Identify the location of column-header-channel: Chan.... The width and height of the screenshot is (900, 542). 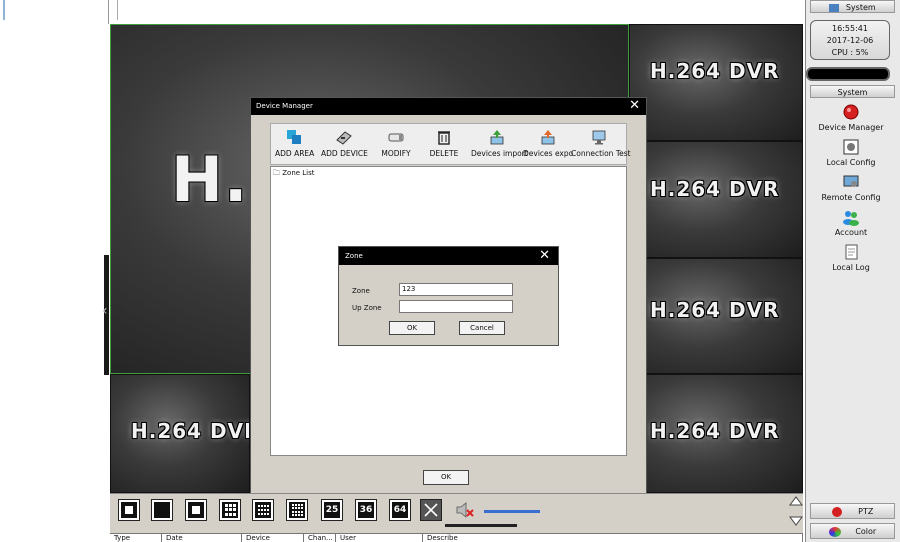
(320, 538).